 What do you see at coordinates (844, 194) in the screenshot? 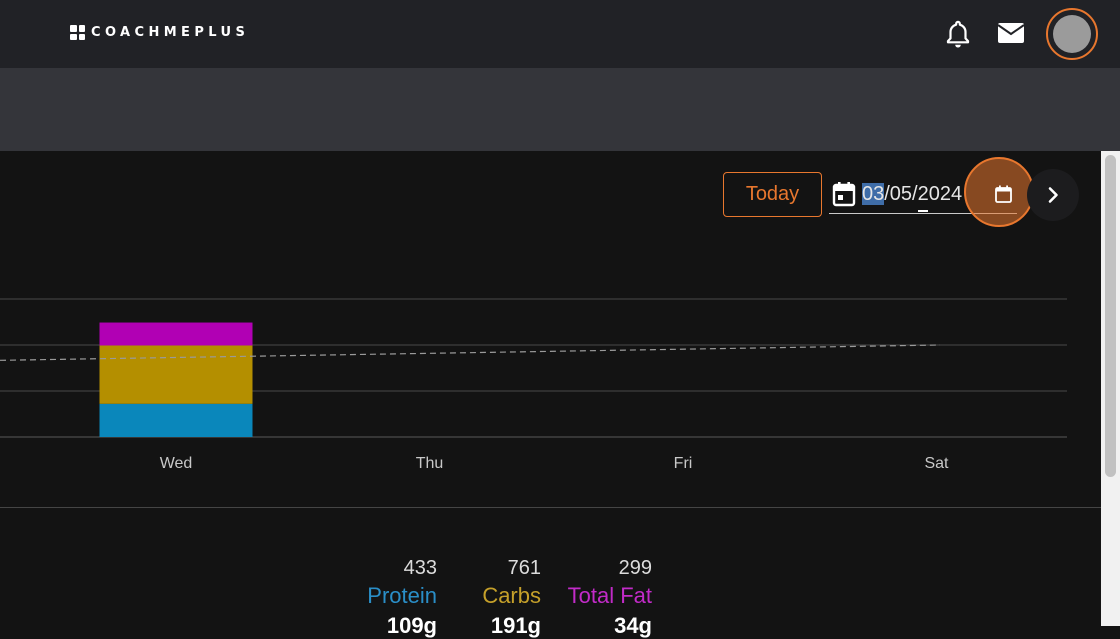
I see `calendar-icon` at bounding box center [844, 194].